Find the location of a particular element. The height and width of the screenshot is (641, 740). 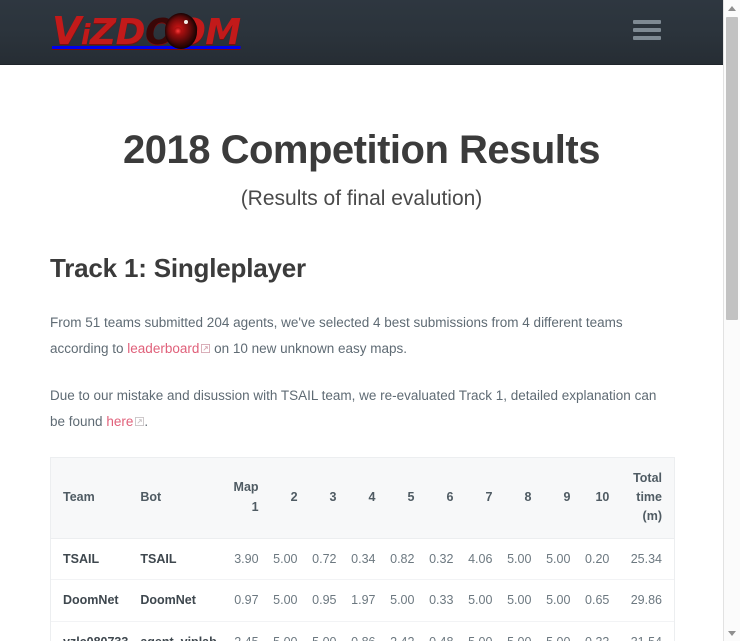

cell-map-1: 3.90 is located at coordinates (246, 558).